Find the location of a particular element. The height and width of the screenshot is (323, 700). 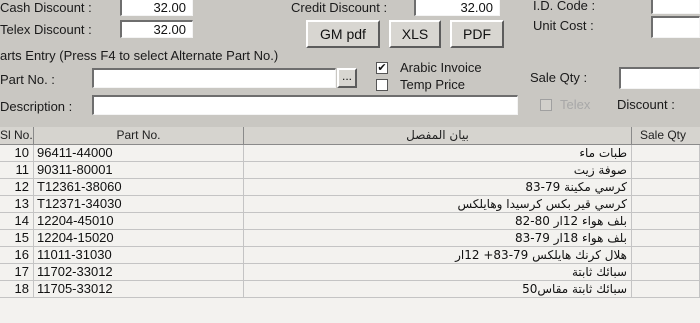

credit-discount-field: 32.00 is located at coordinates (457, 8).